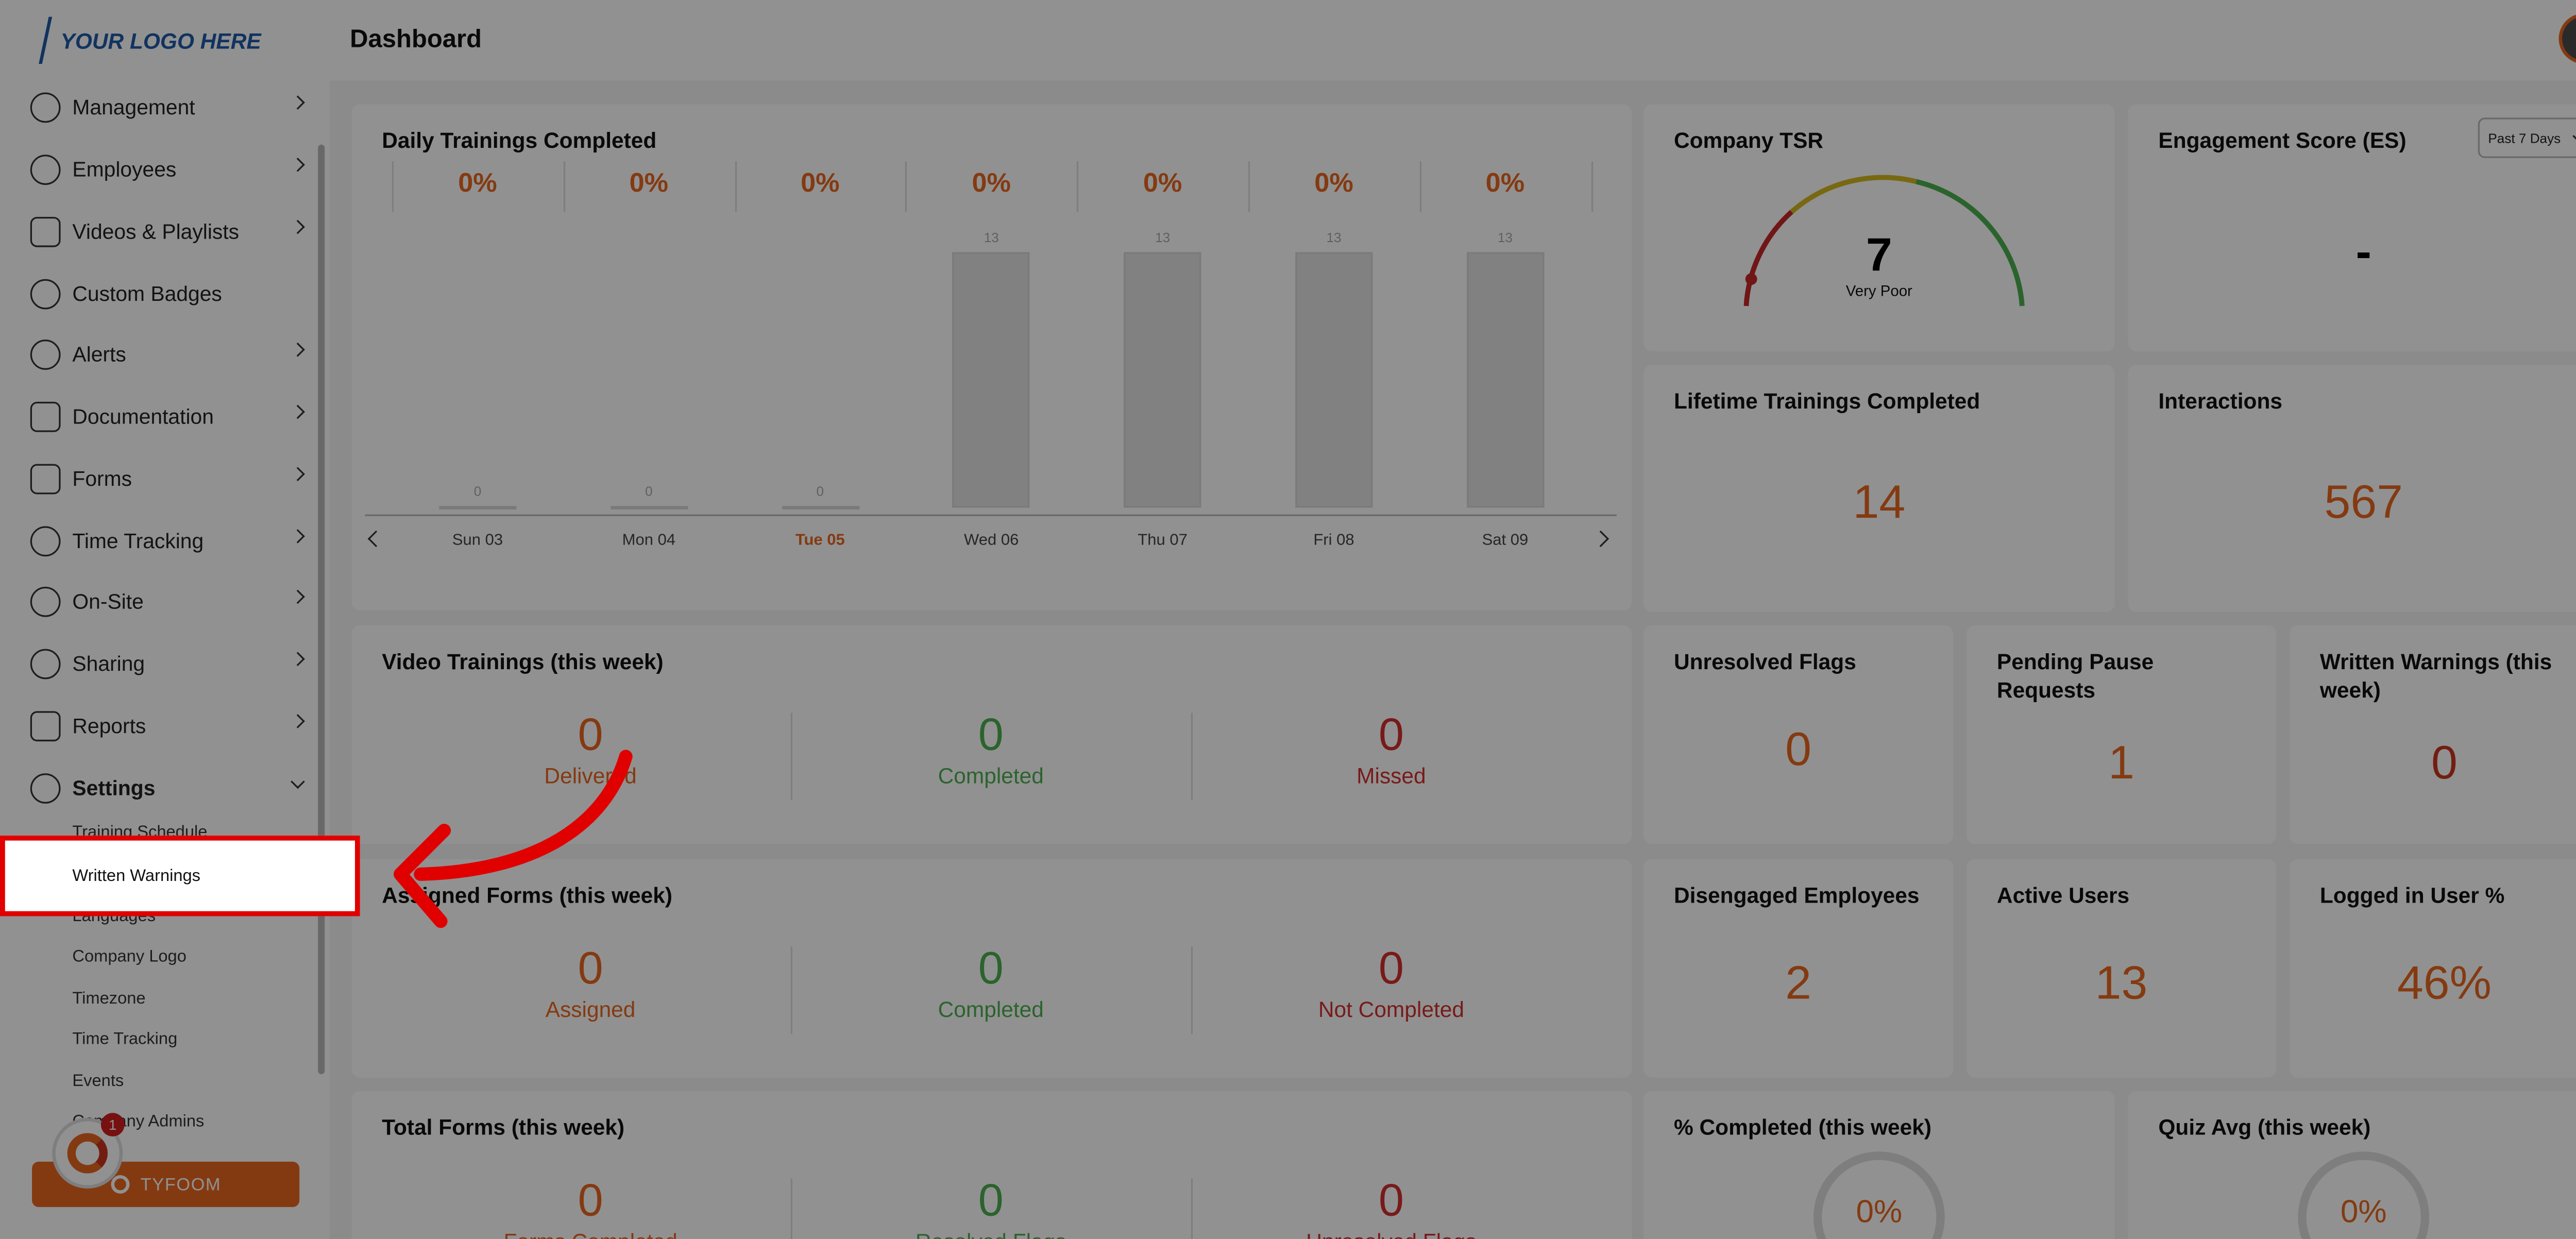  I want to click on day-label: Sat 09, so click(1505, 540).